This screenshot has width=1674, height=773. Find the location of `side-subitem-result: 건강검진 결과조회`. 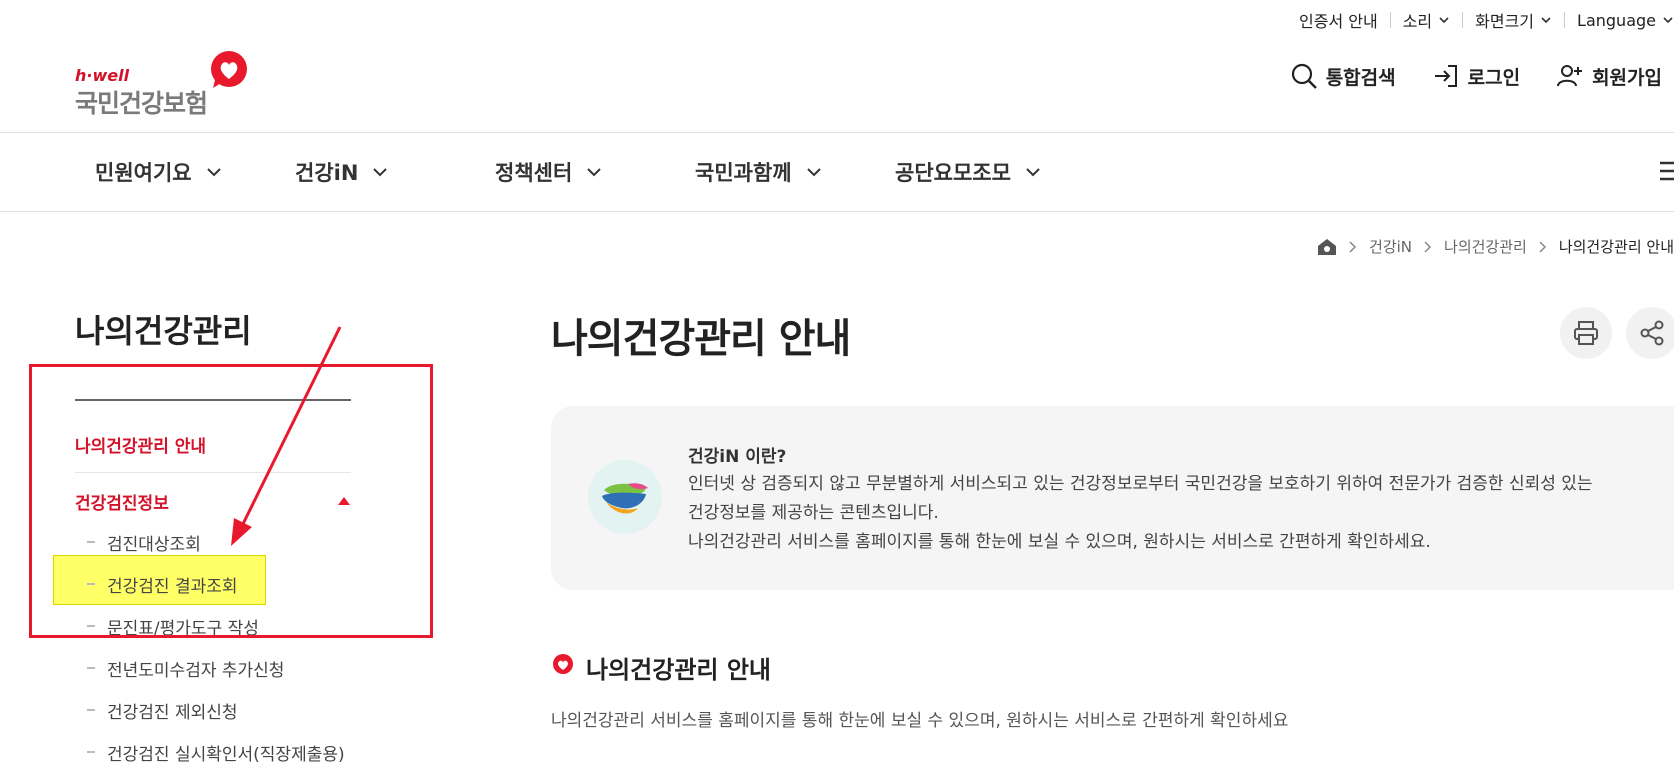

side-subitem-result: 건강검진 결과조회 is located at coordinates (213, 584).